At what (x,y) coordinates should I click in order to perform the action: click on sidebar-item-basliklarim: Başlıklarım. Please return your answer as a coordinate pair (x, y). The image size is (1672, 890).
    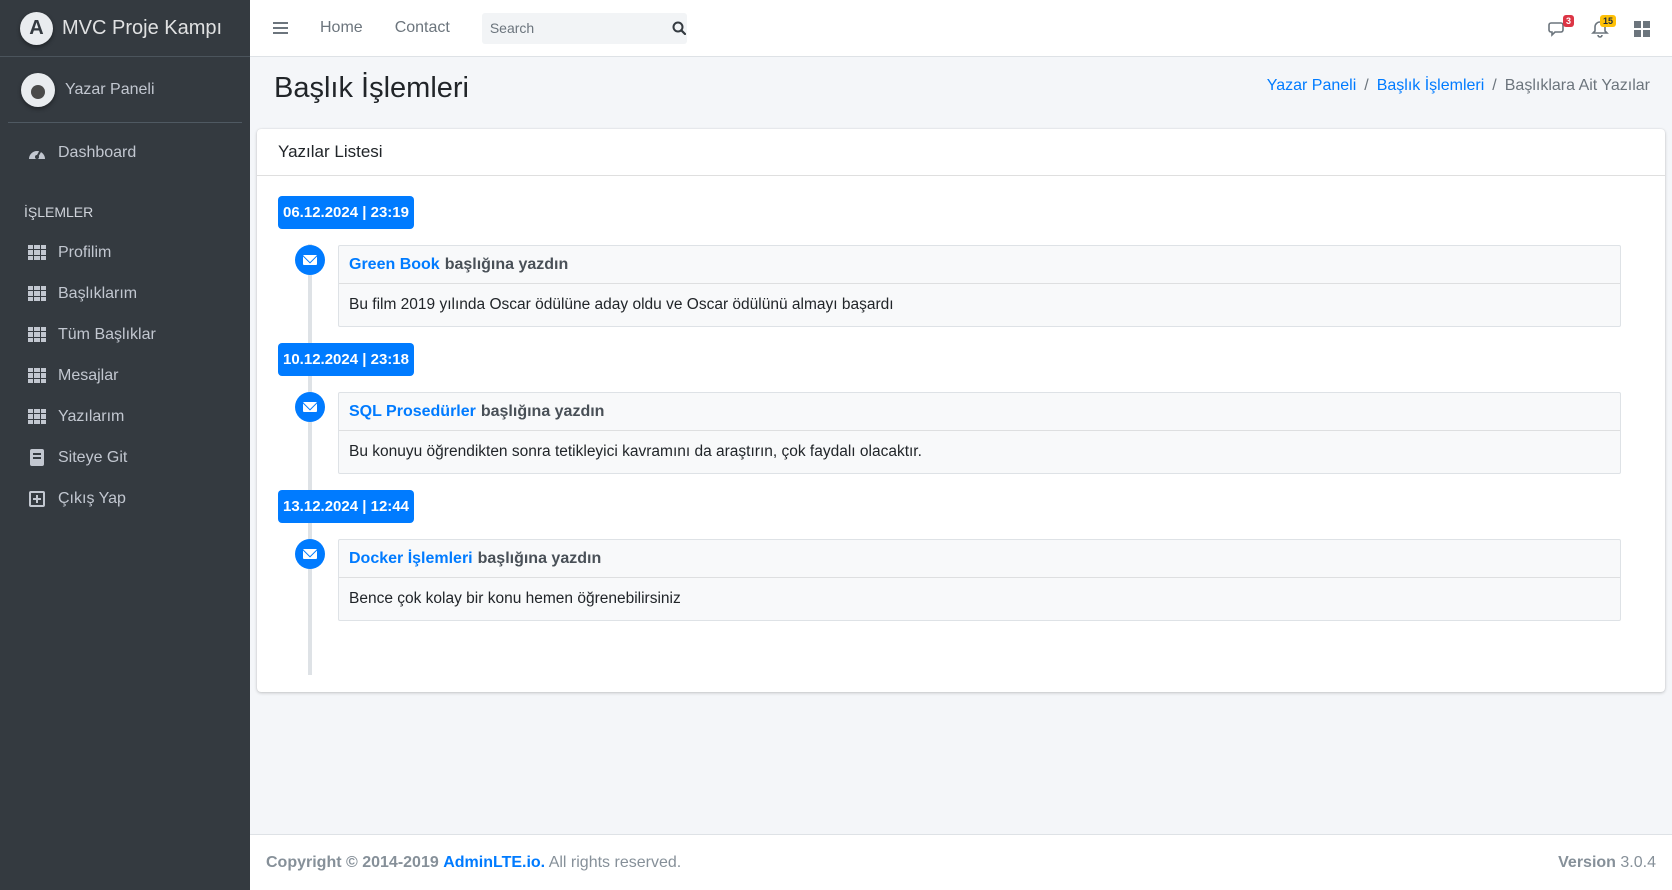
    Looking at the image, I should click on (125, 293).